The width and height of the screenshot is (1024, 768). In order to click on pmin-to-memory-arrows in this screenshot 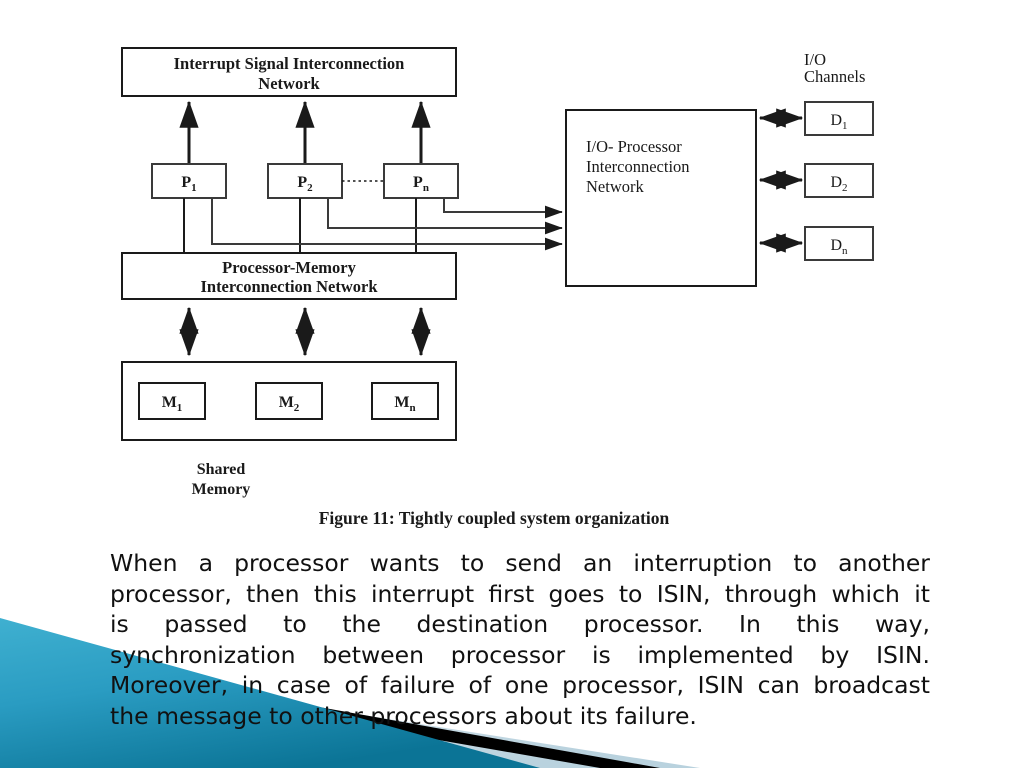, I will do `click(305, 331)`.